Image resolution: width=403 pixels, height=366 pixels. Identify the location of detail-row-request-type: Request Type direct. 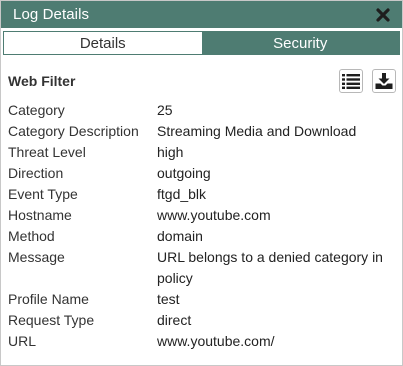
(205, 320).